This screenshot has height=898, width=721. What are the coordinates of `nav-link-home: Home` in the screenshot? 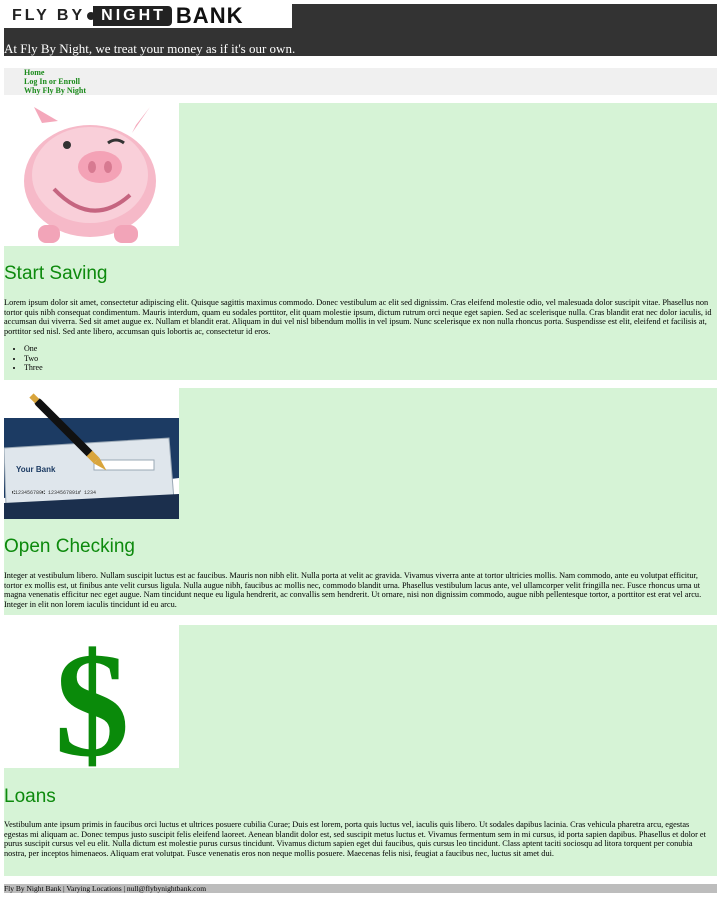 It's located at (370, 72).